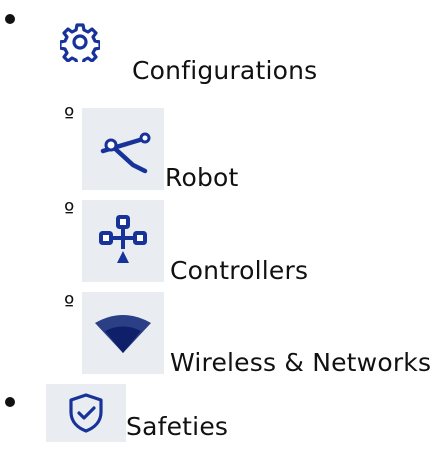 The width and height of the screenshot is (445, 463). I want to click on menu-item-configurations: Configurations, so click(200, 57).